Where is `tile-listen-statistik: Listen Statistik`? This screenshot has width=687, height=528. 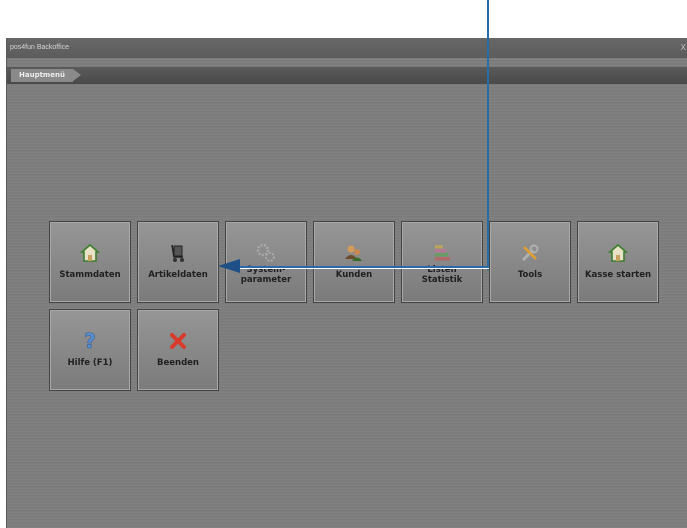
tile-listen-statistik: Listen Statistik is located at coordinates (442, 262).